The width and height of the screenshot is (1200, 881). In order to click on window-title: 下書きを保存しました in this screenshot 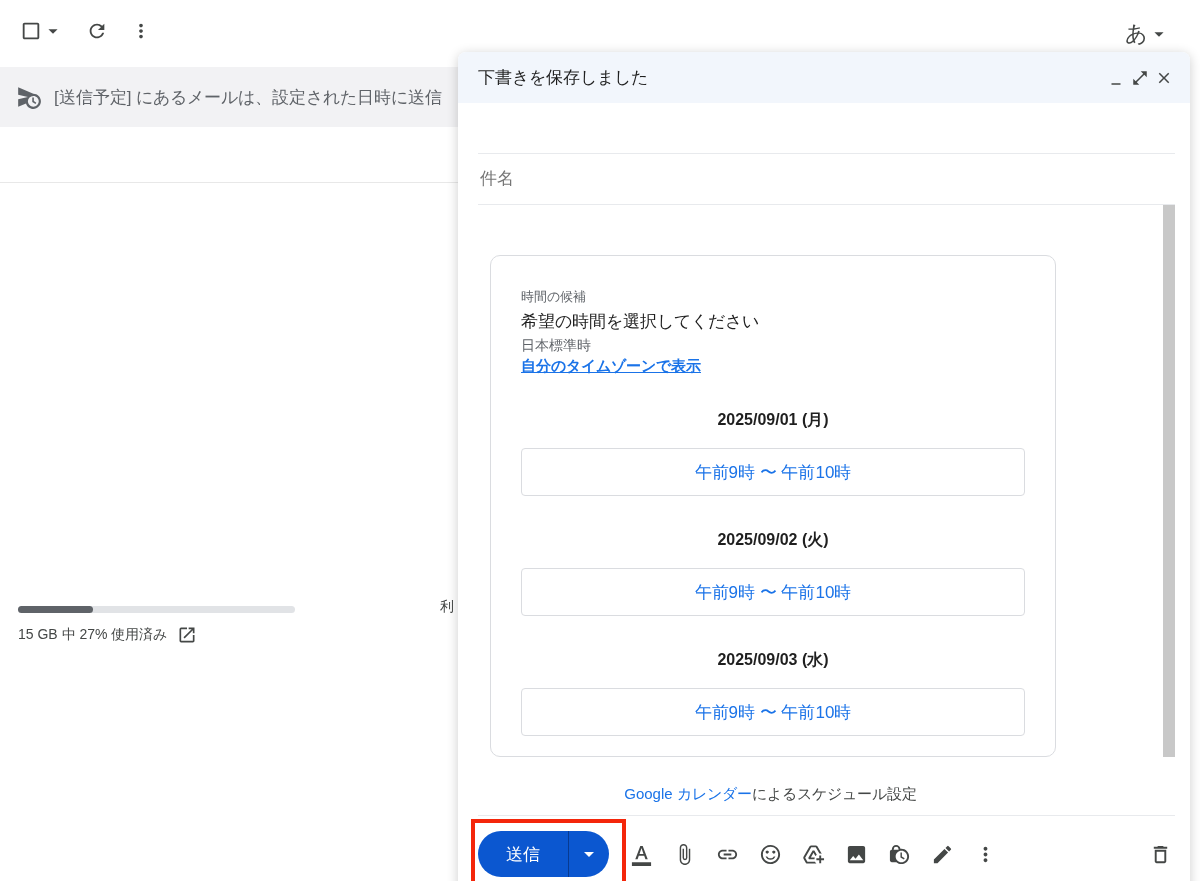, I will do `click(563, 78)`.